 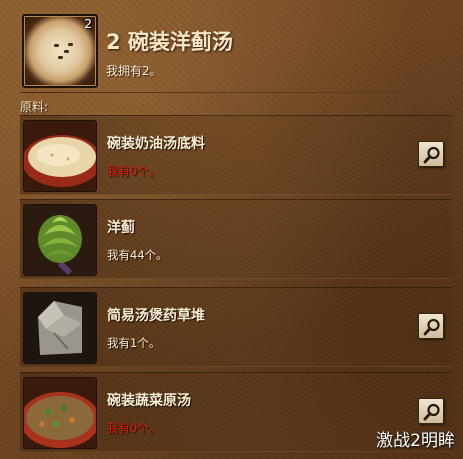 I want to click on vegetable-broth-bowl-icon, so click(x=60, y=413).